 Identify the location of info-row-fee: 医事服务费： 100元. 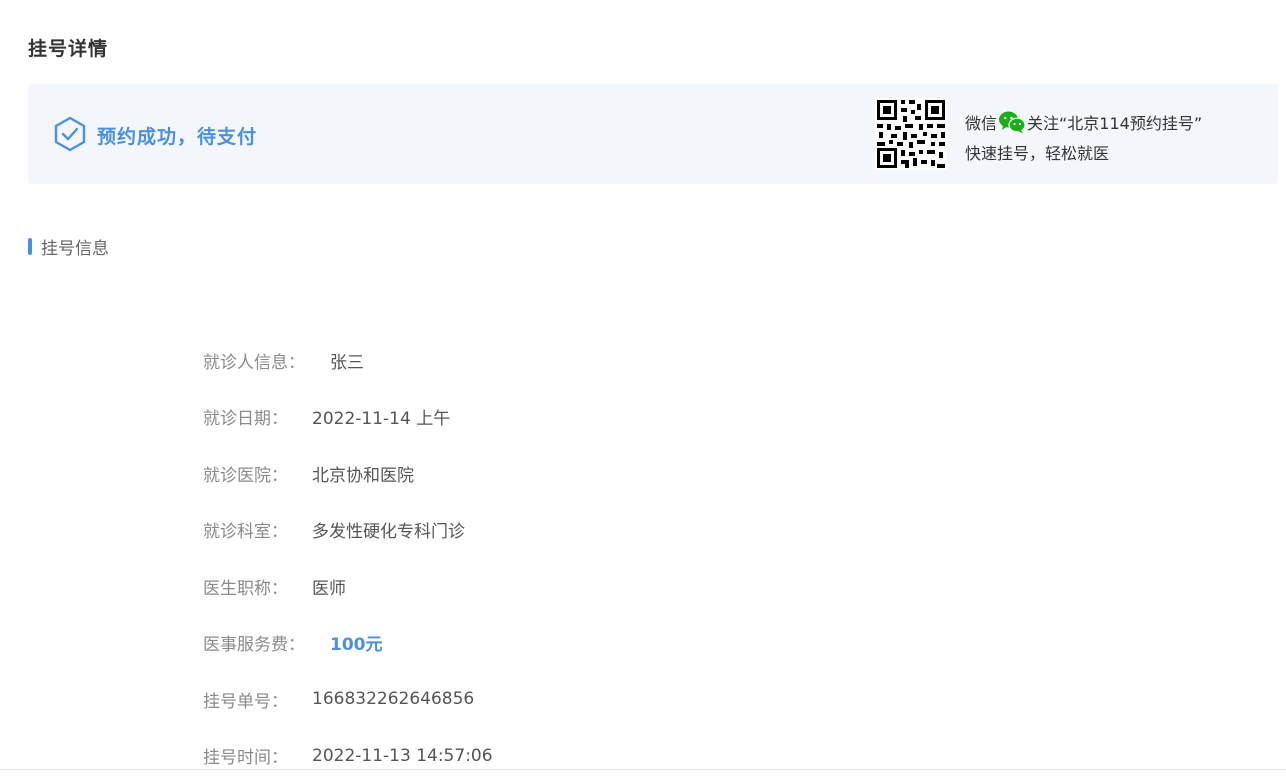
(348, 643).